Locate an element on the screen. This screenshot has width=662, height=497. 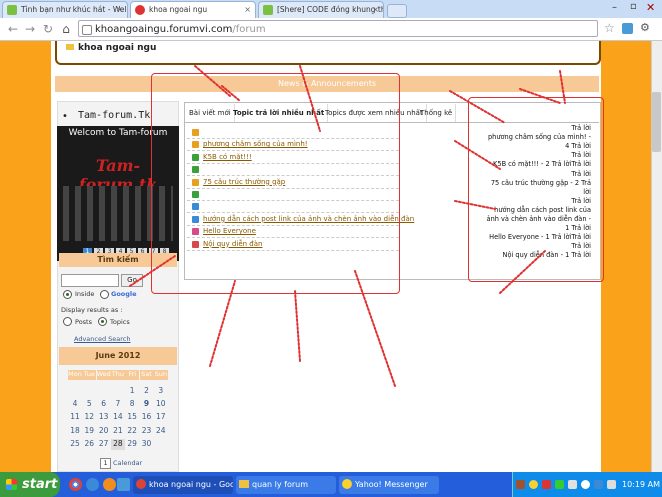
browser-tab: Tình bạn như khúc hát - Welco × is located at coordinates (65, 9).